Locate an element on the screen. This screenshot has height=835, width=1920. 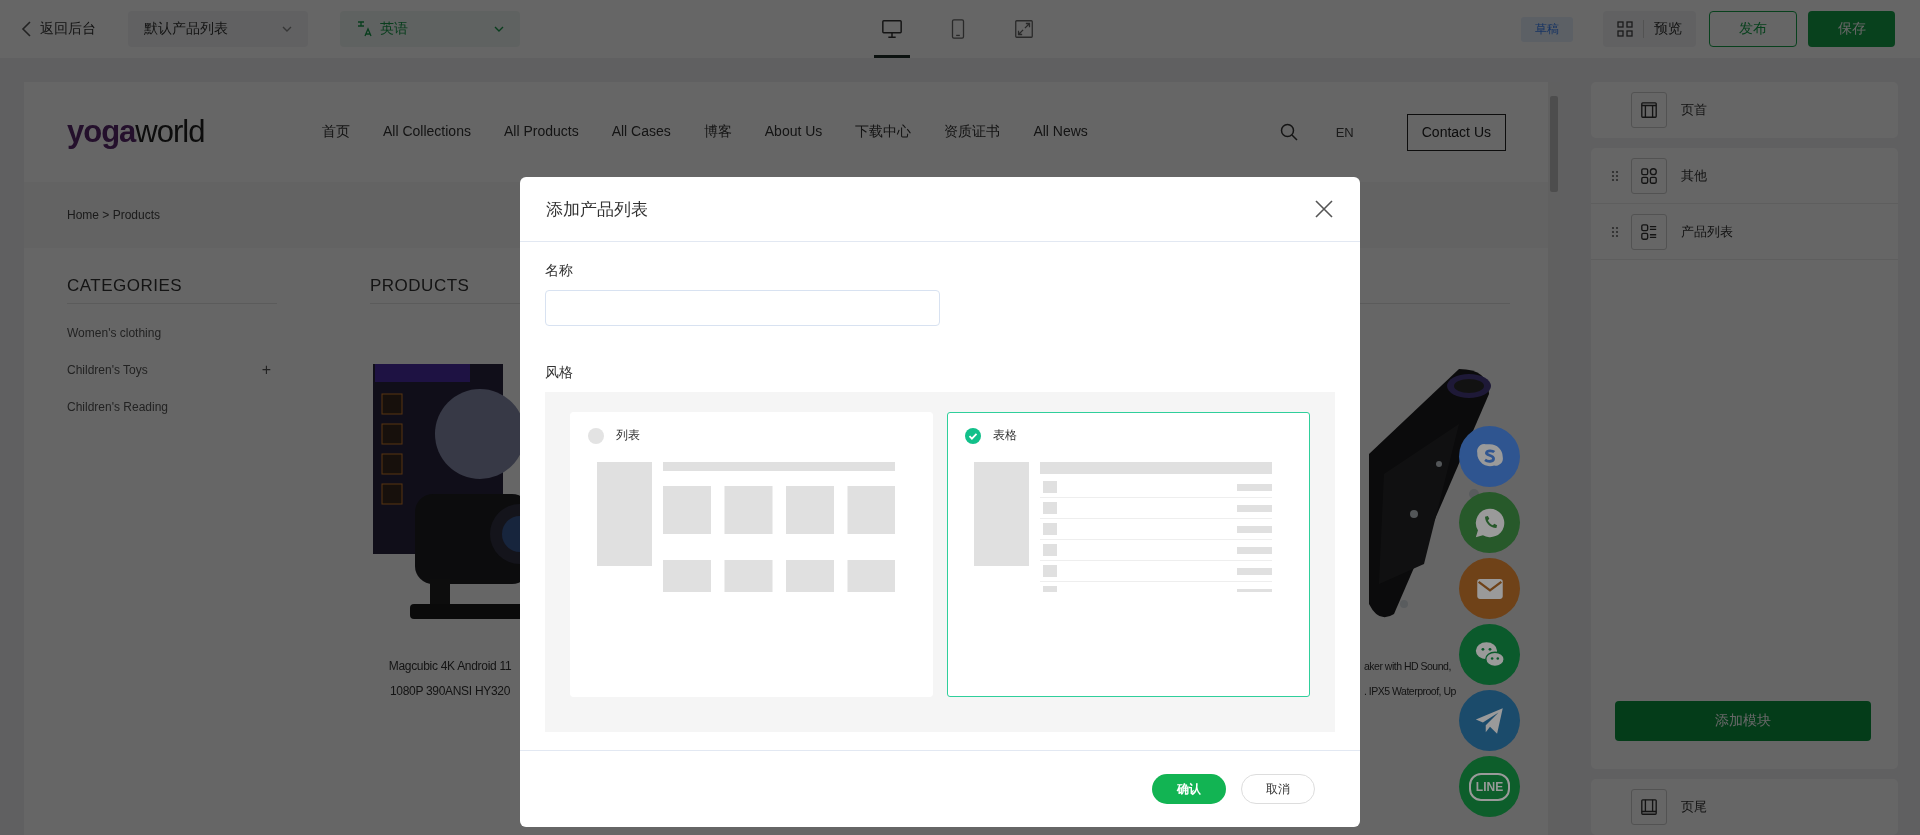
category-link: Children's Reading is located at coordinates (117, 406).